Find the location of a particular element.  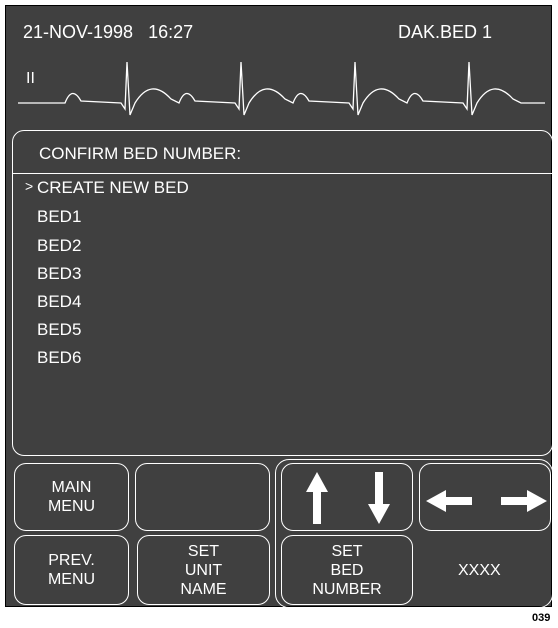

arrow-down-icon is located at coordinates (379, 498).